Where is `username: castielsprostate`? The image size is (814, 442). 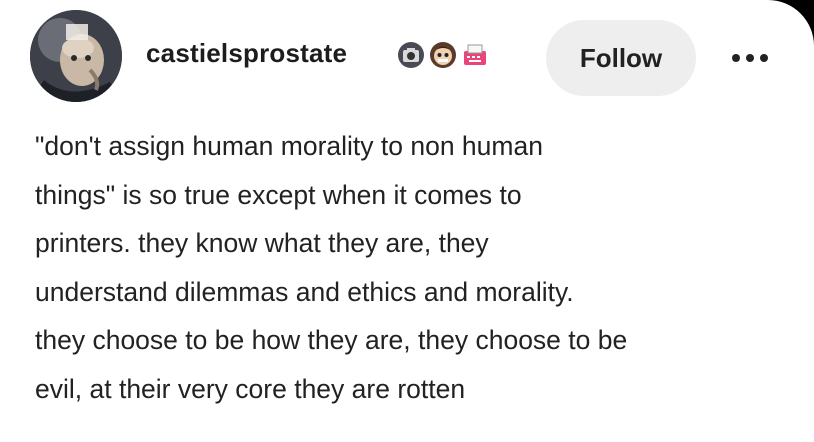 username: castielsprostate is located at coordinates (246, 53).